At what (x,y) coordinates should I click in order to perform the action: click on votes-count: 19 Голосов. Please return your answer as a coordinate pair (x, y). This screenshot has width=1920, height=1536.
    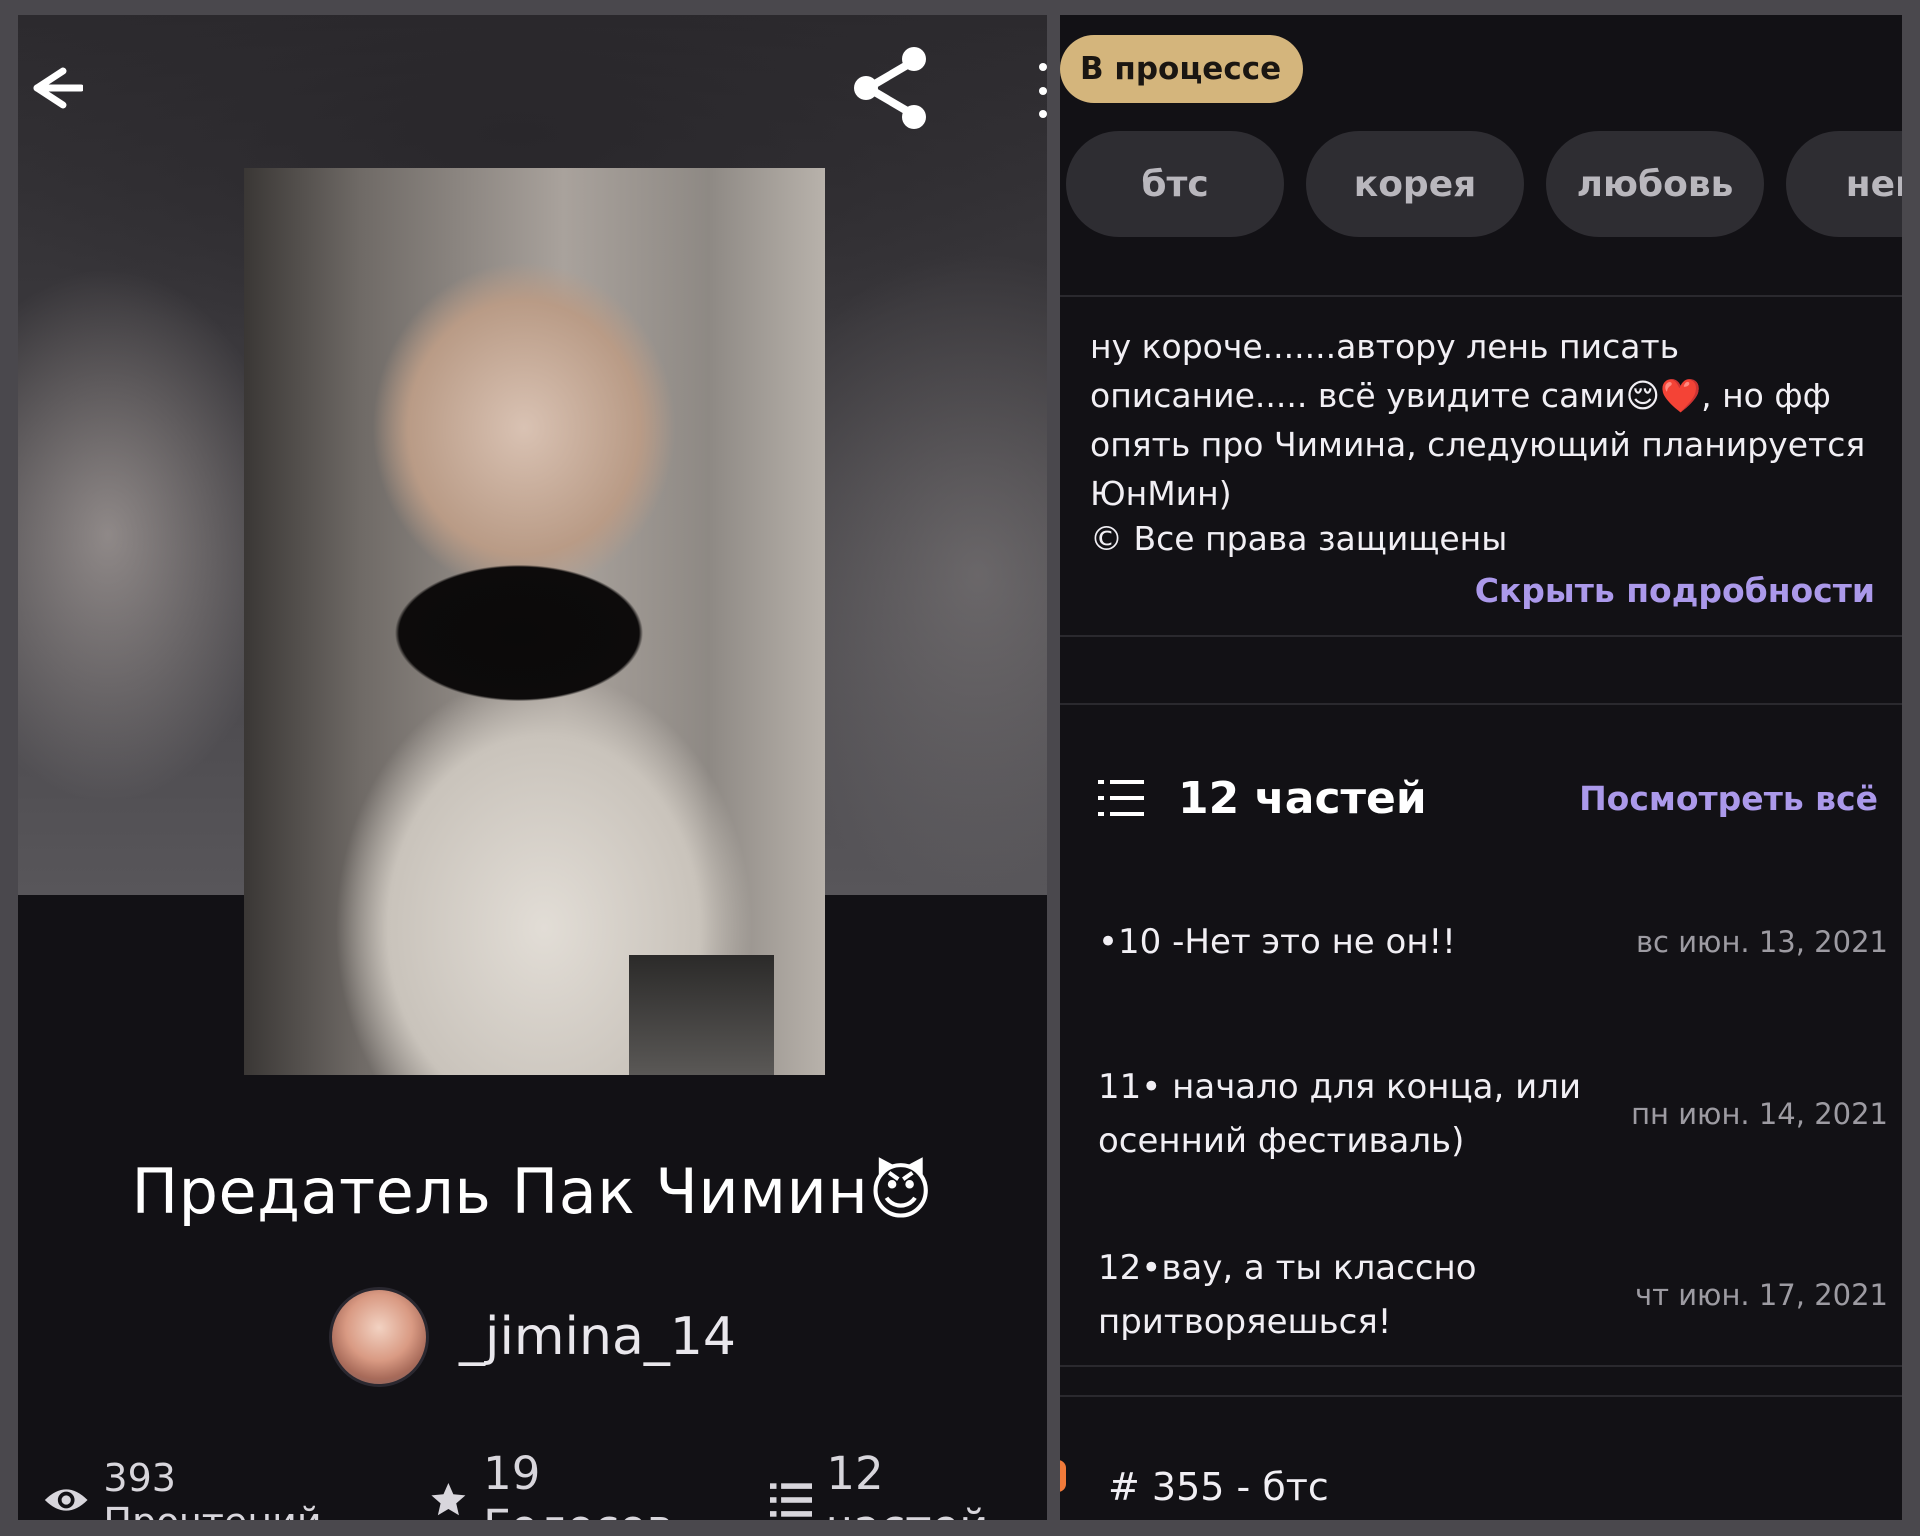
    Looking at the image, I should click on (578, 1483).